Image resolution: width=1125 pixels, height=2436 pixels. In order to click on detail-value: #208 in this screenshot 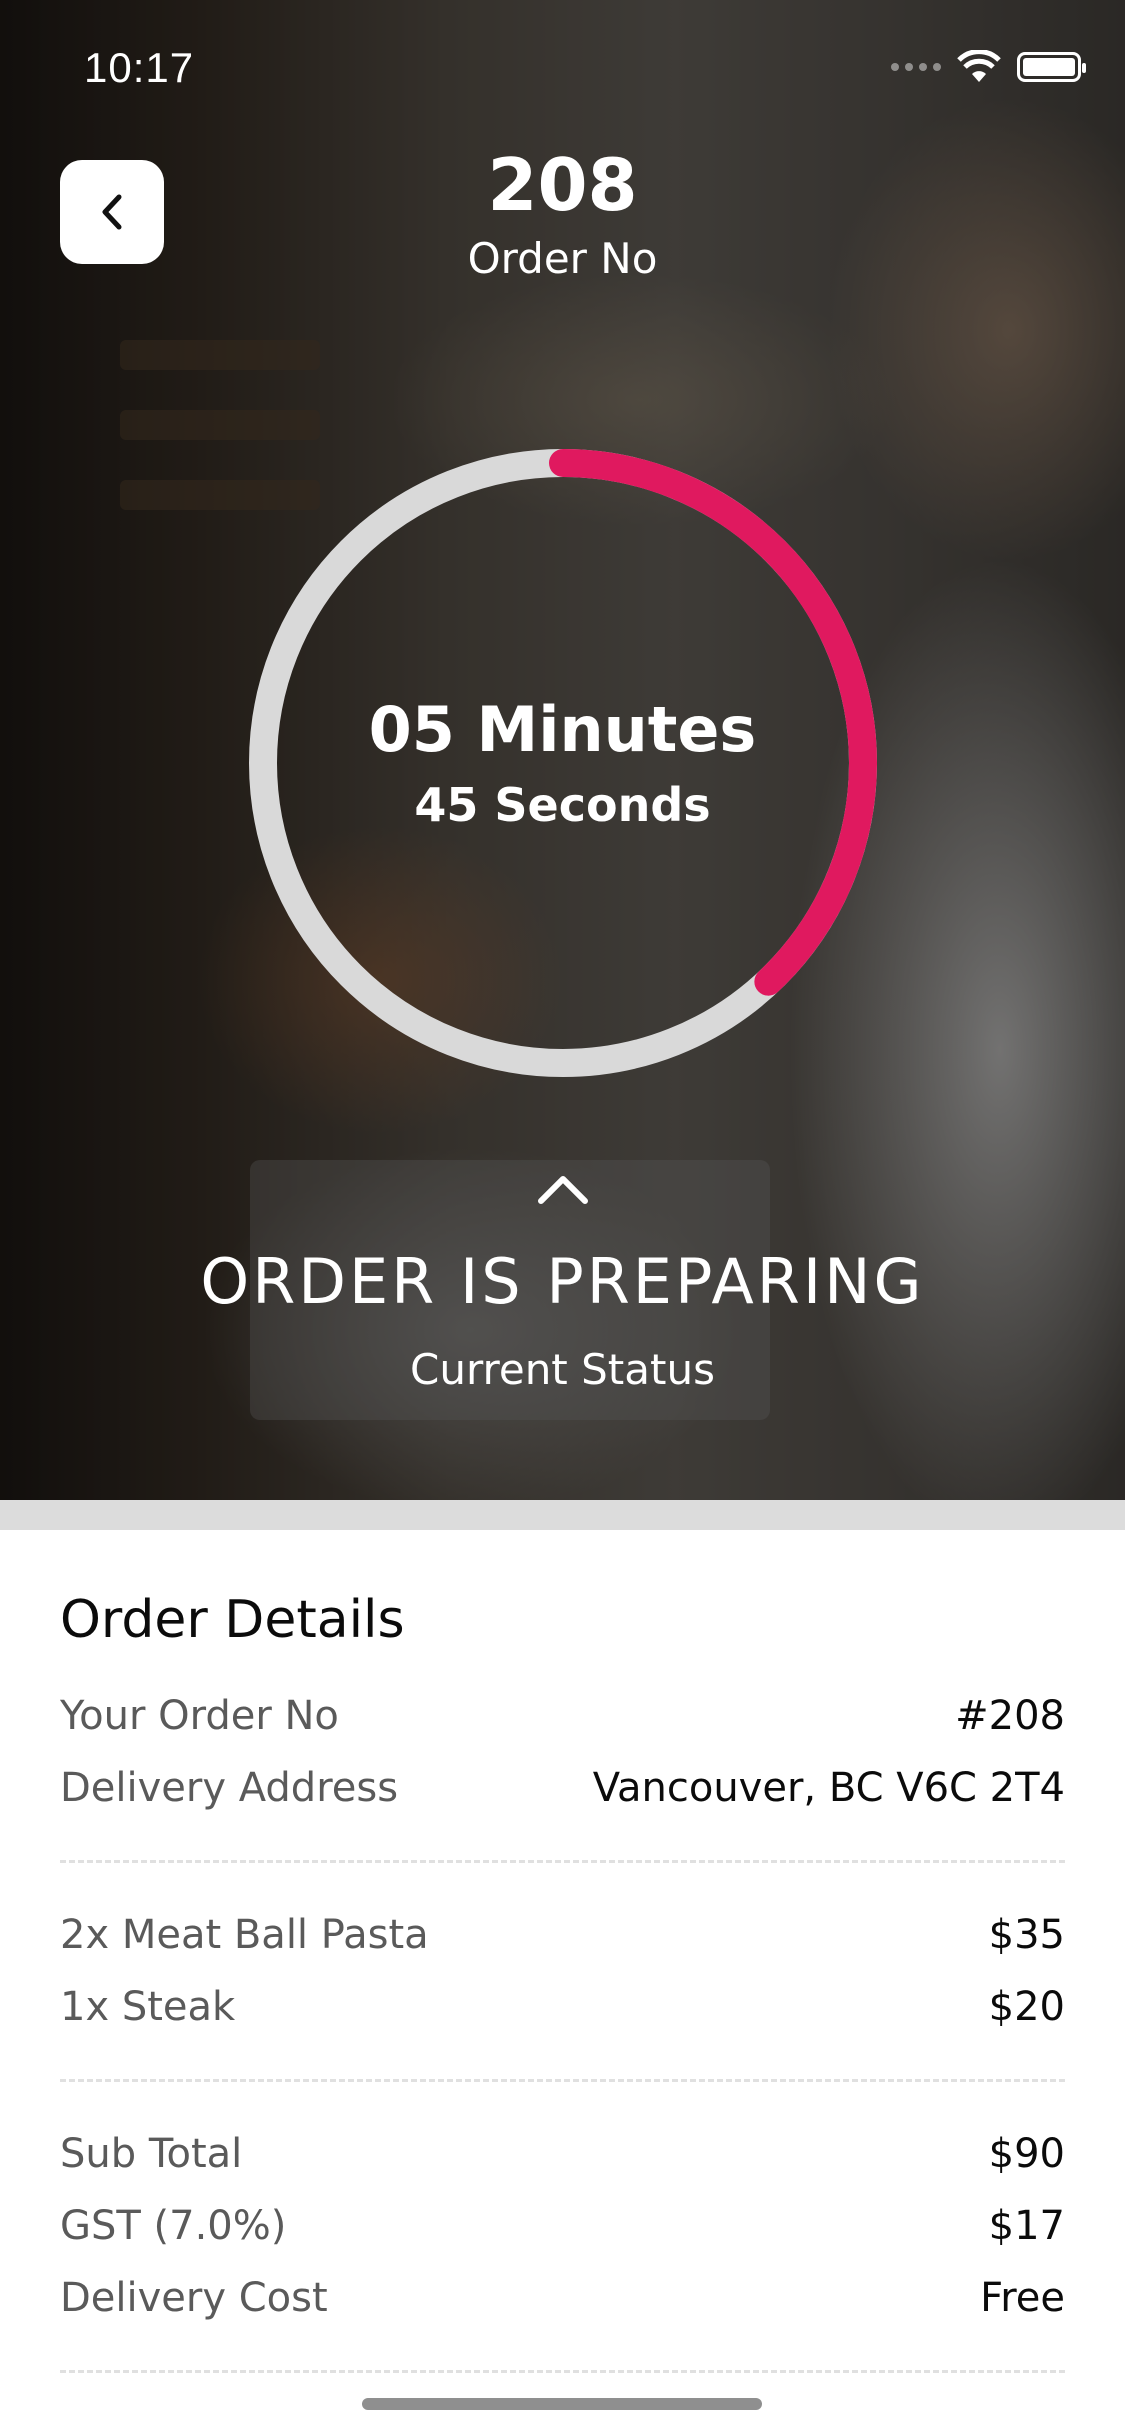, I will do `click(1010, 1716)`.